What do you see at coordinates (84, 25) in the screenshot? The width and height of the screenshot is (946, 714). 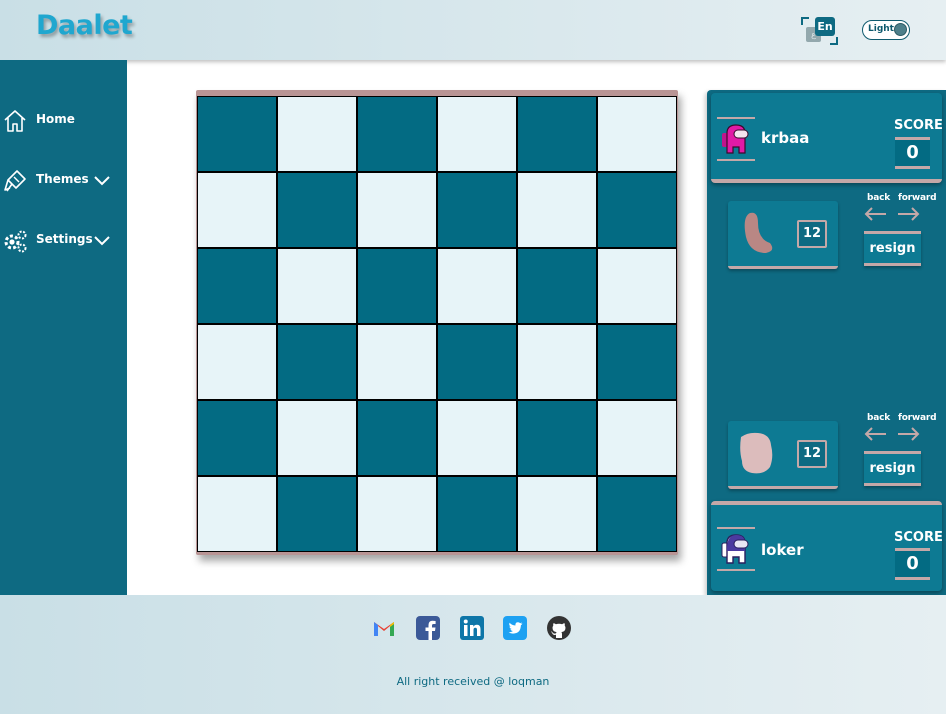 I see `logo: Daalet` at bounding box center [84, 25].